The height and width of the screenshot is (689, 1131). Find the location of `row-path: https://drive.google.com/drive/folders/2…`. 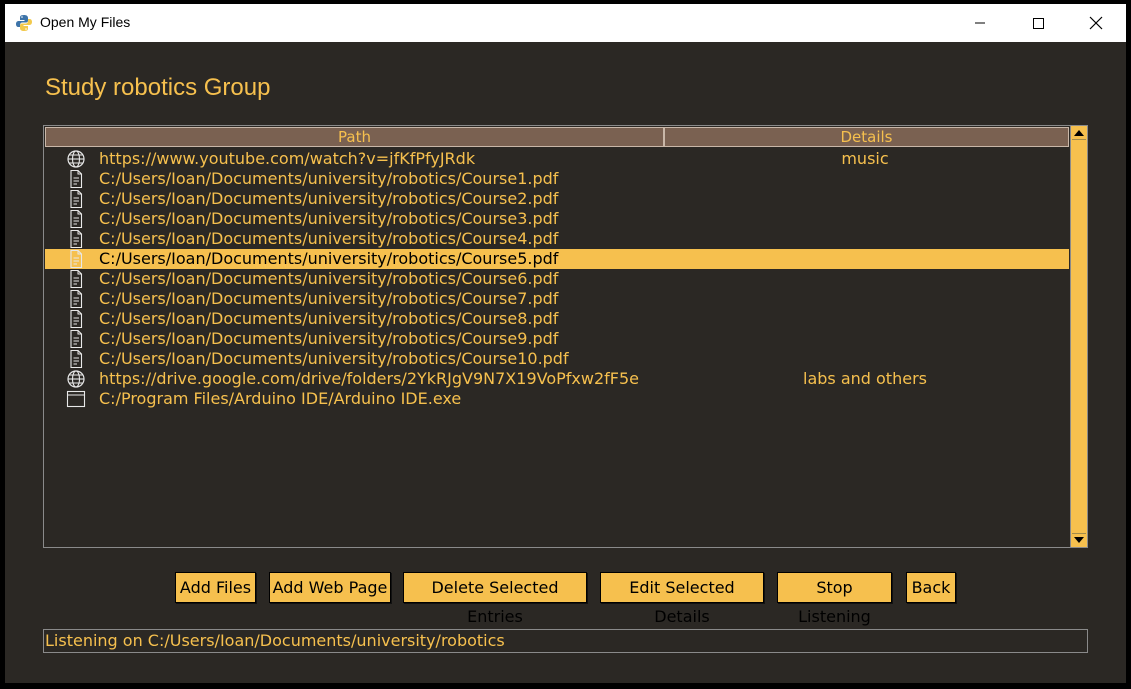

row-path: https://drive.google.com/drive/folders/2… is located at coordinates (369, 378).